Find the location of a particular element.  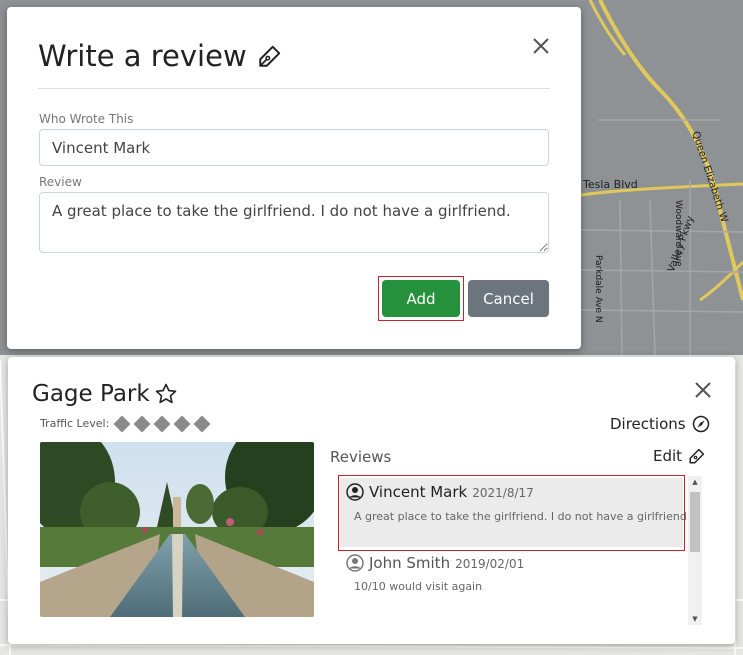

reviews-scrollbar: ▲ ▼ is located at coordinates (695, 550).